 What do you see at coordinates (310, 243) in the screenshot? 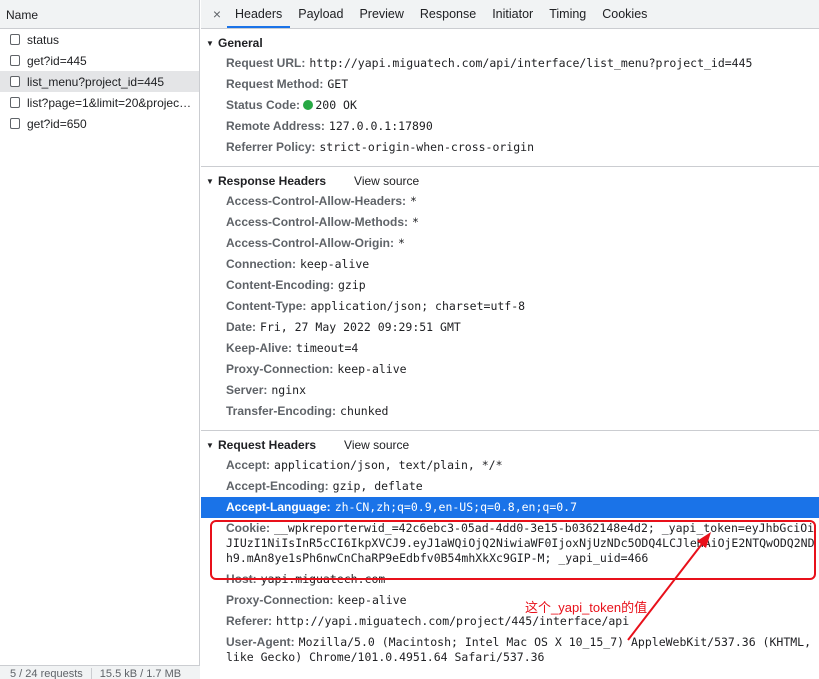
I see `header-key: Access-Control-Allow-Origin:` at bounding box center [310, 243].